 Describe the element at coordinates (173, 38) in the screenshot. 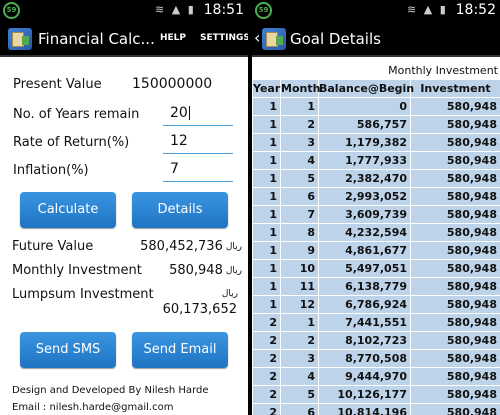

I see `help-menu: HELP` at that location.